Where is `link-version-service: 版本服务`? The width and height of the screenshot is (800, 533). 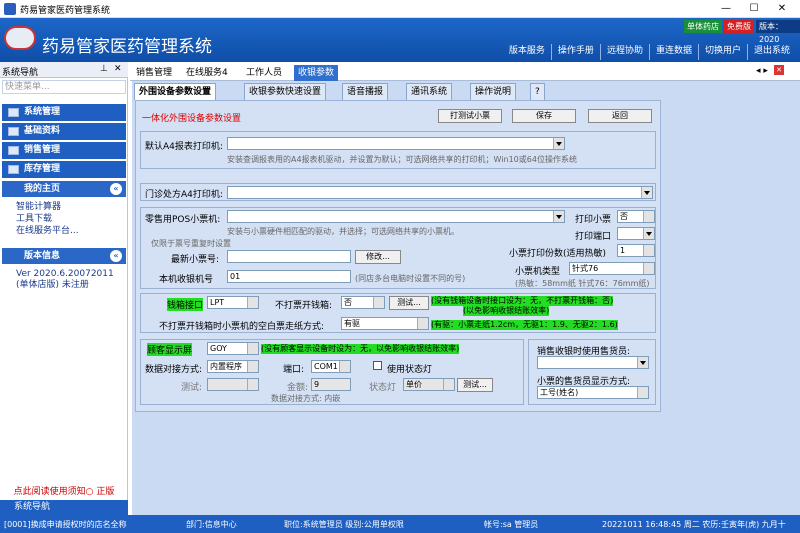
link-version-service: 版本服务 is located at coordinates (527, 52).